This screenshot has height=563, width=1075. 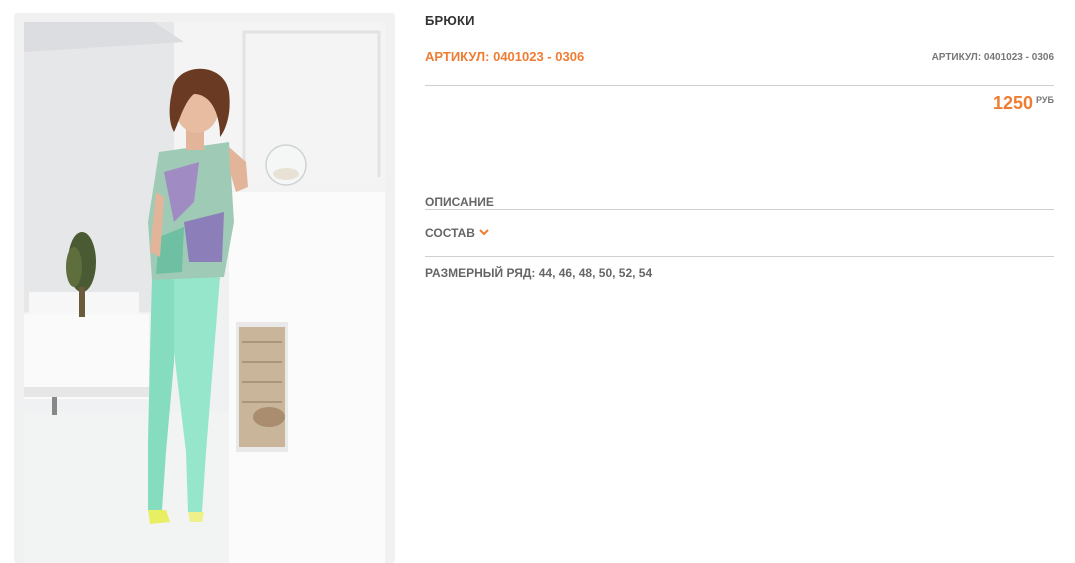 I want to click on product-price: 1250 РУБ, so click(x=1023, y=103).